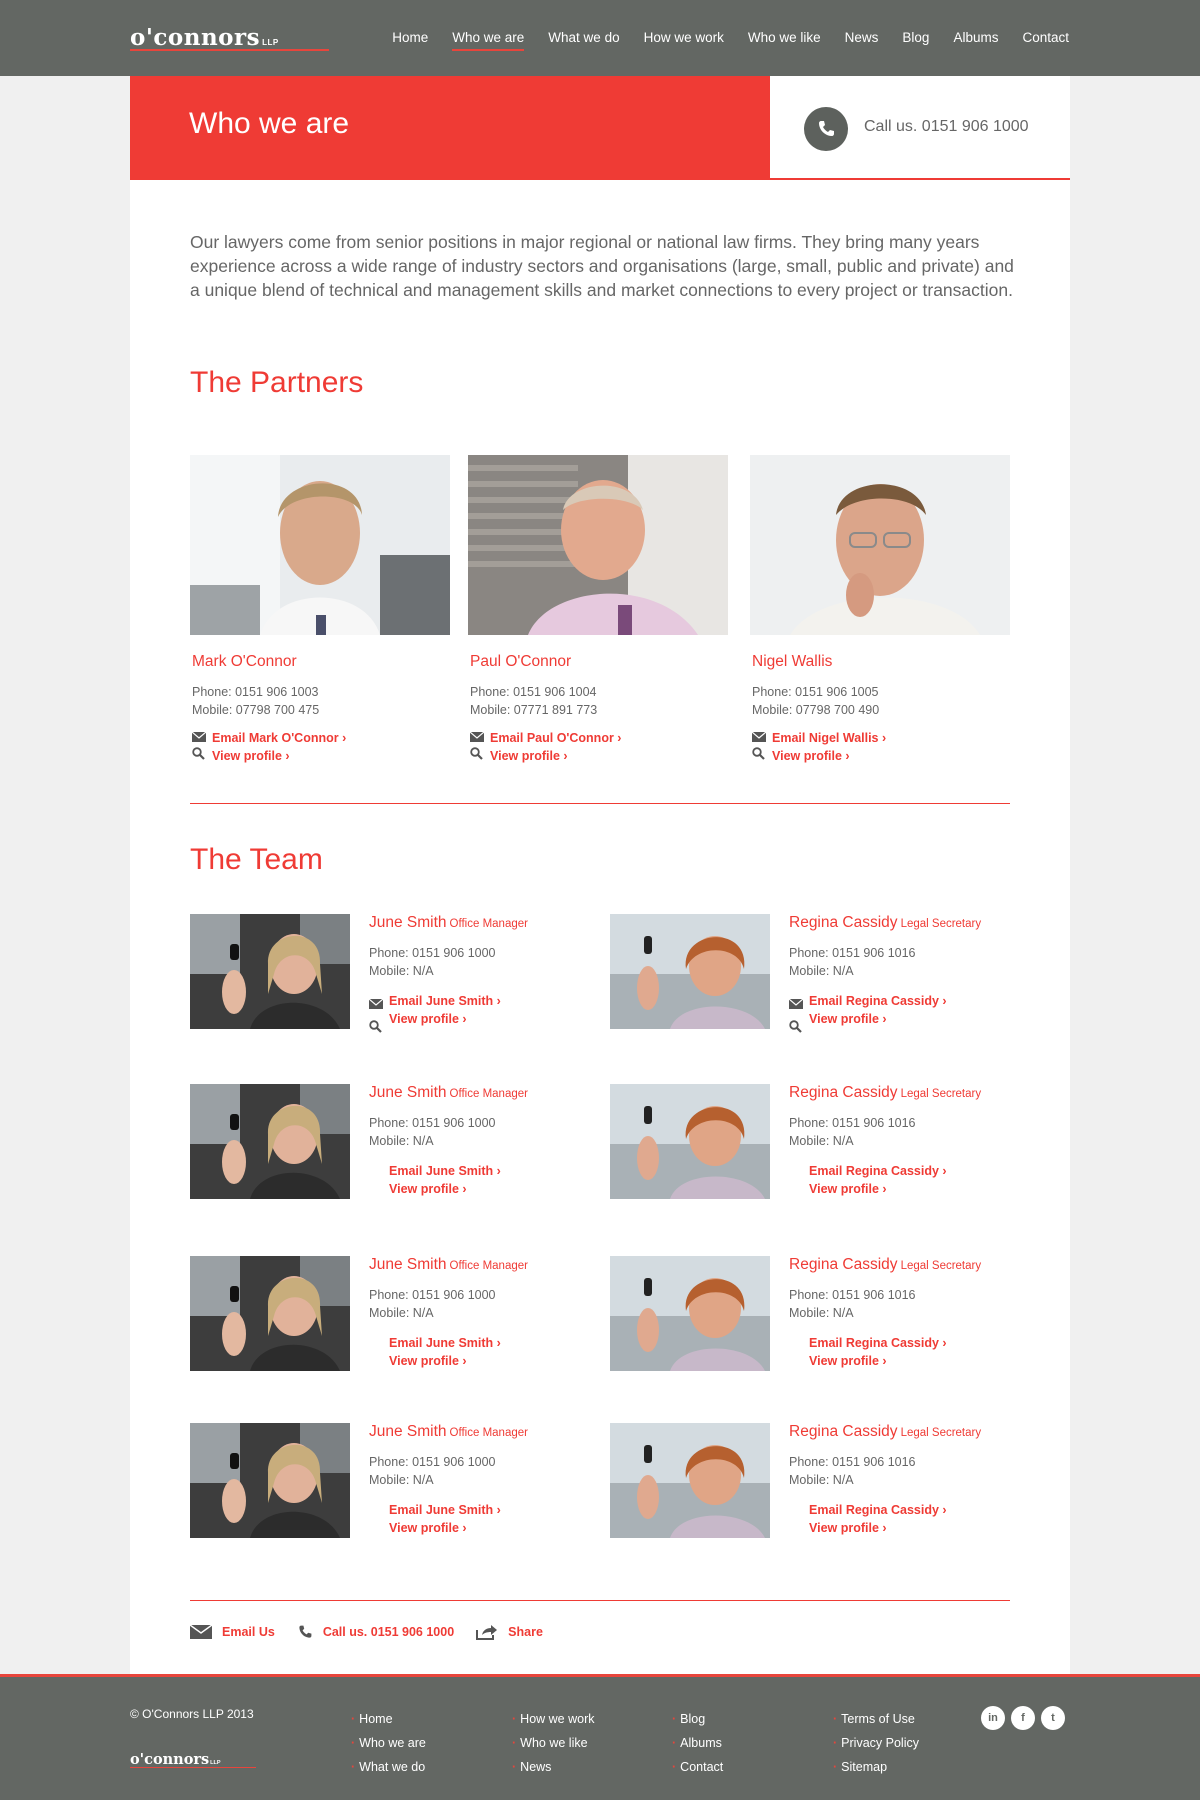  What do you see at coordinates (388, 1743) in the screenshot?
I see `footer-link: Who we are` at bounding box center [388, 1743].